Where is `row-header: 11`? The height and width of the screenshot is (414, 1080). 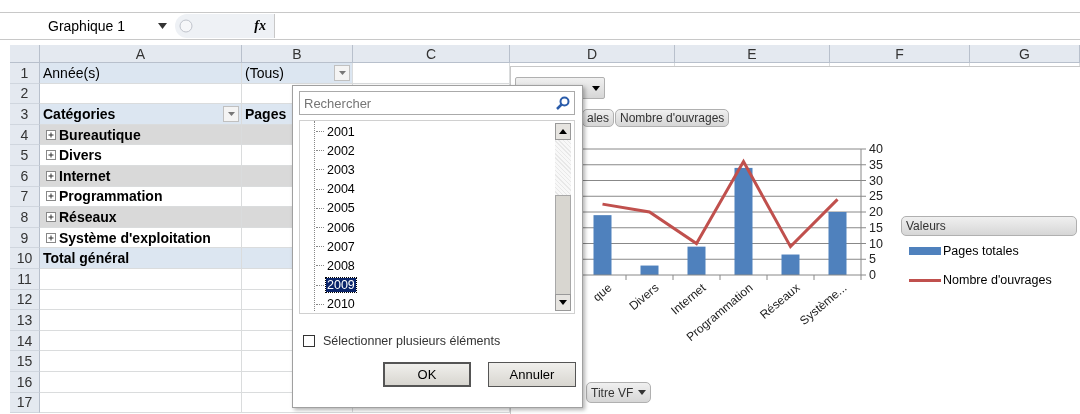 row-header: 11 is located at coordinates (25, 279).